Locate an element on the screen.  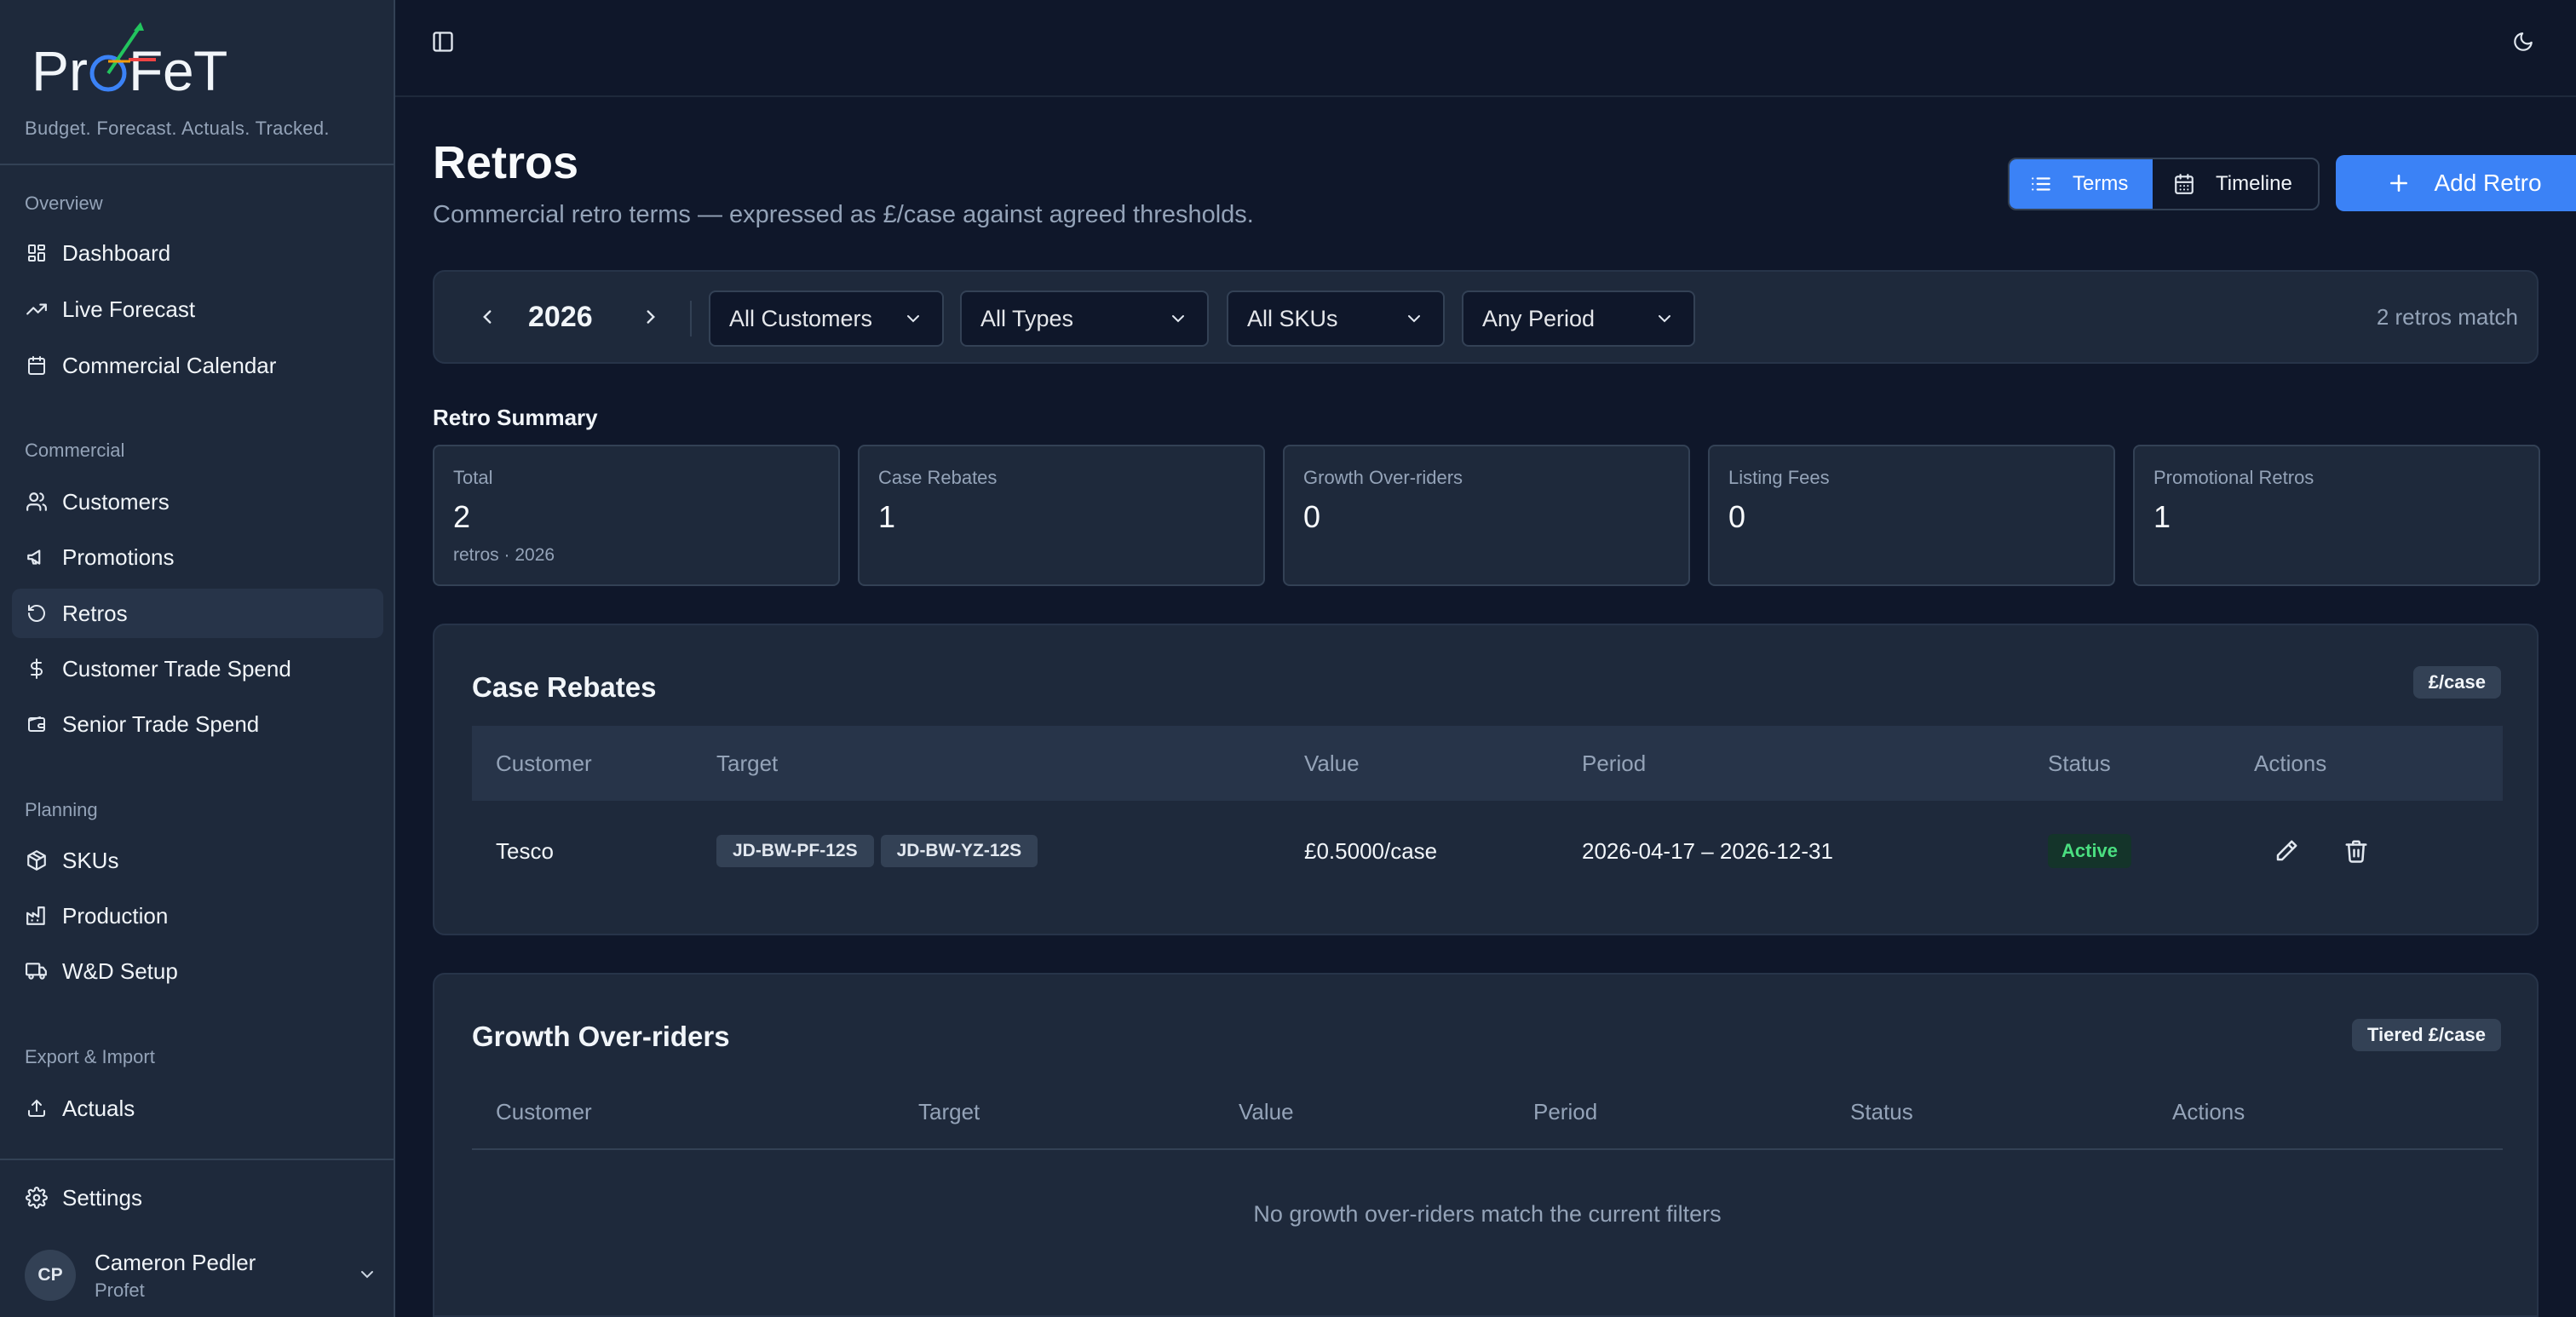
add-retro-button: Add Retro is located at coordinates (2456, 183).